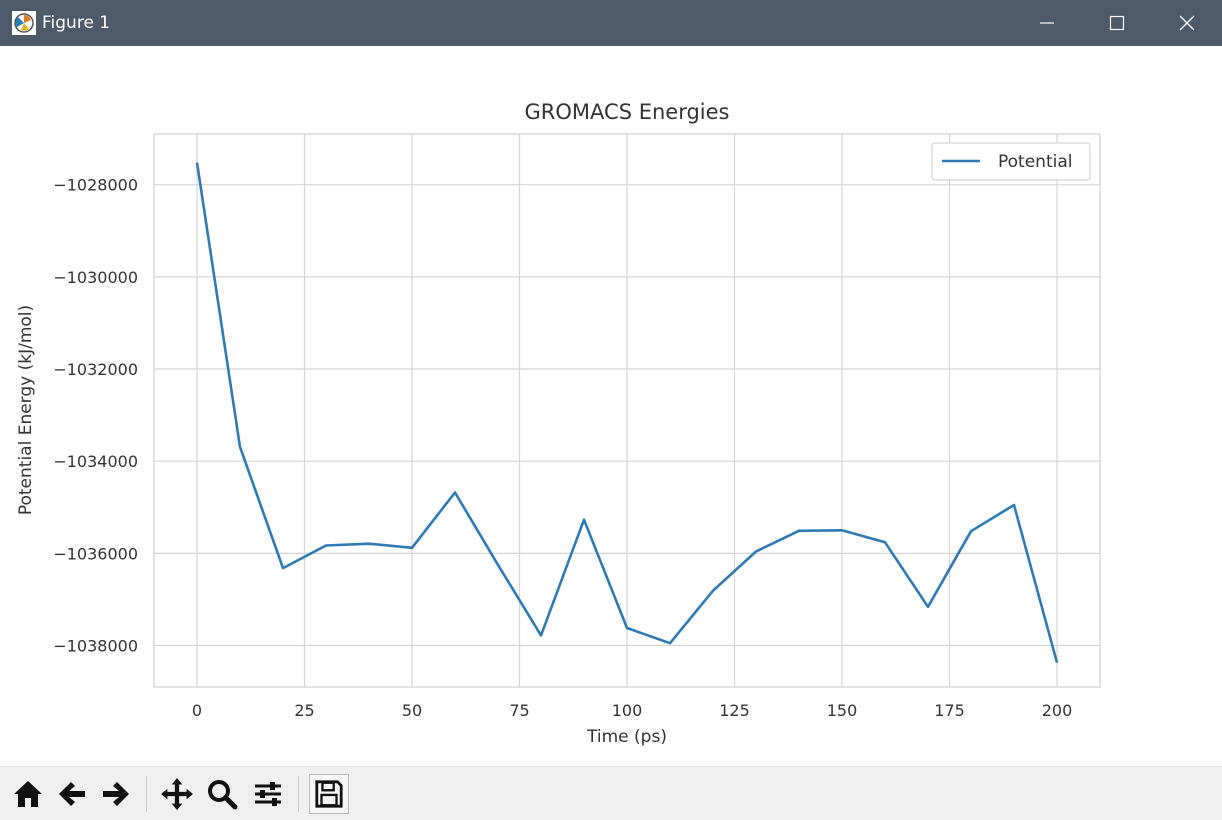 This screenshot has height=820, width=1222. I want to click on y-tick-label: −1028000, so click(95, 185).